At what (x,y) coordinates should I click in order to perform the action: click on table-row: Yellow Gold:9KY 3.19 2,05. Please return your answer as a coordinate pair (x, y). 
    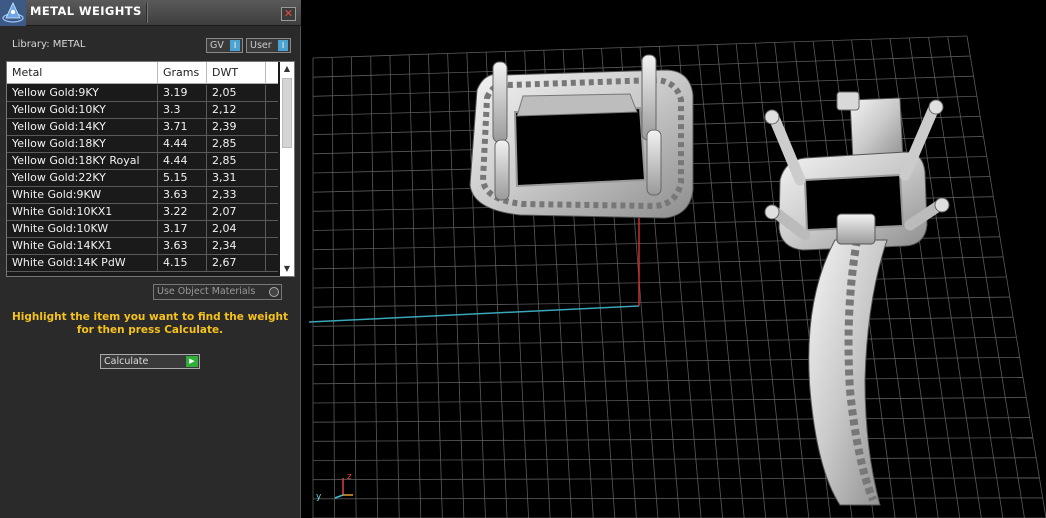
    Looking at the image, I should click on (142, 93).